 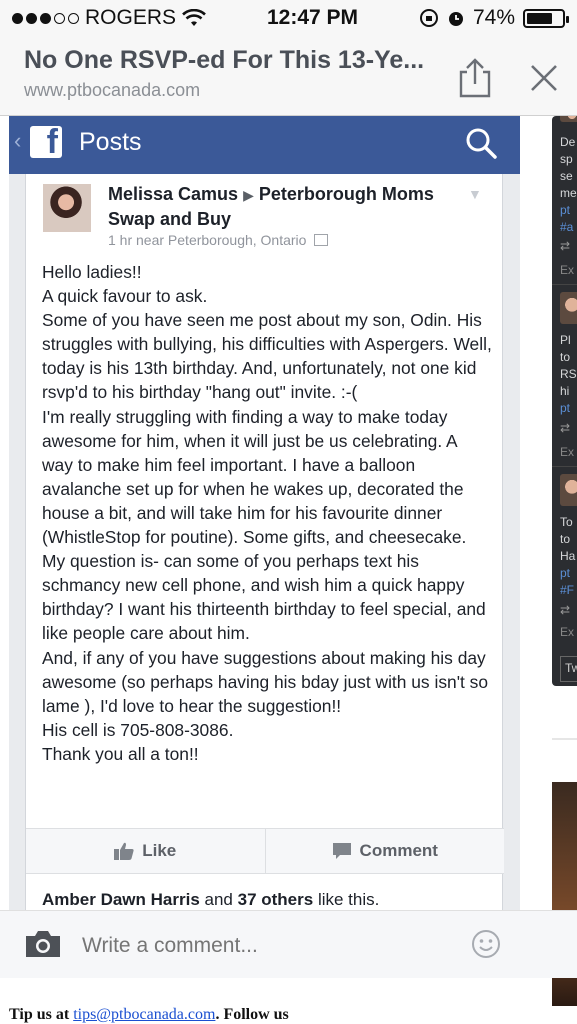 I want to click on alarm-icon, so click(x=455, y=19).